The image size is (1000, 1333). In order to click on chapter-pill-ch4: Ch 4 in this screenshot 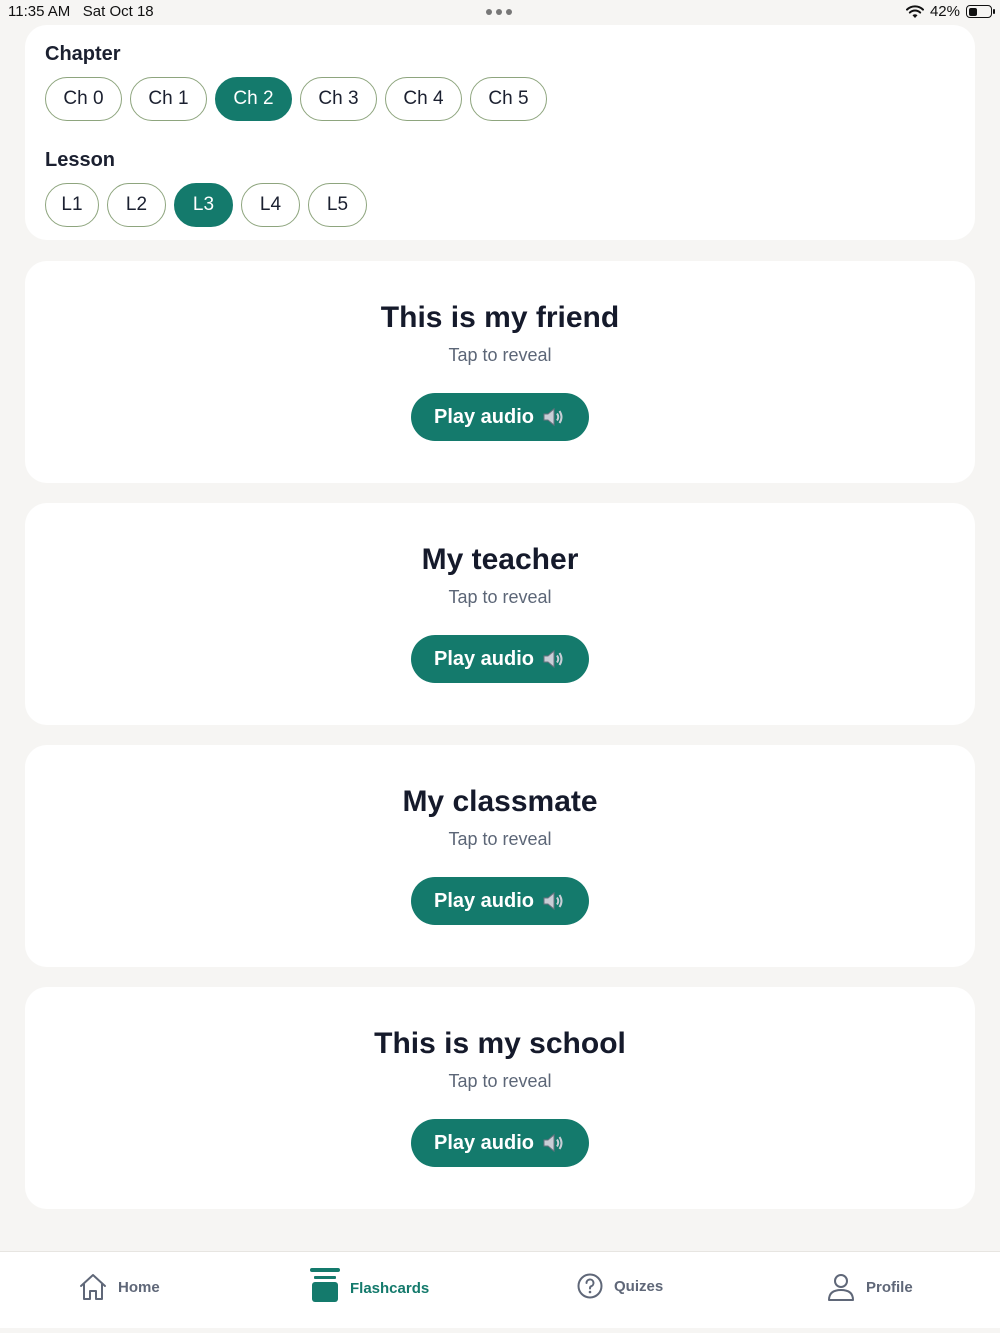, I will do `click(423, 99)`.